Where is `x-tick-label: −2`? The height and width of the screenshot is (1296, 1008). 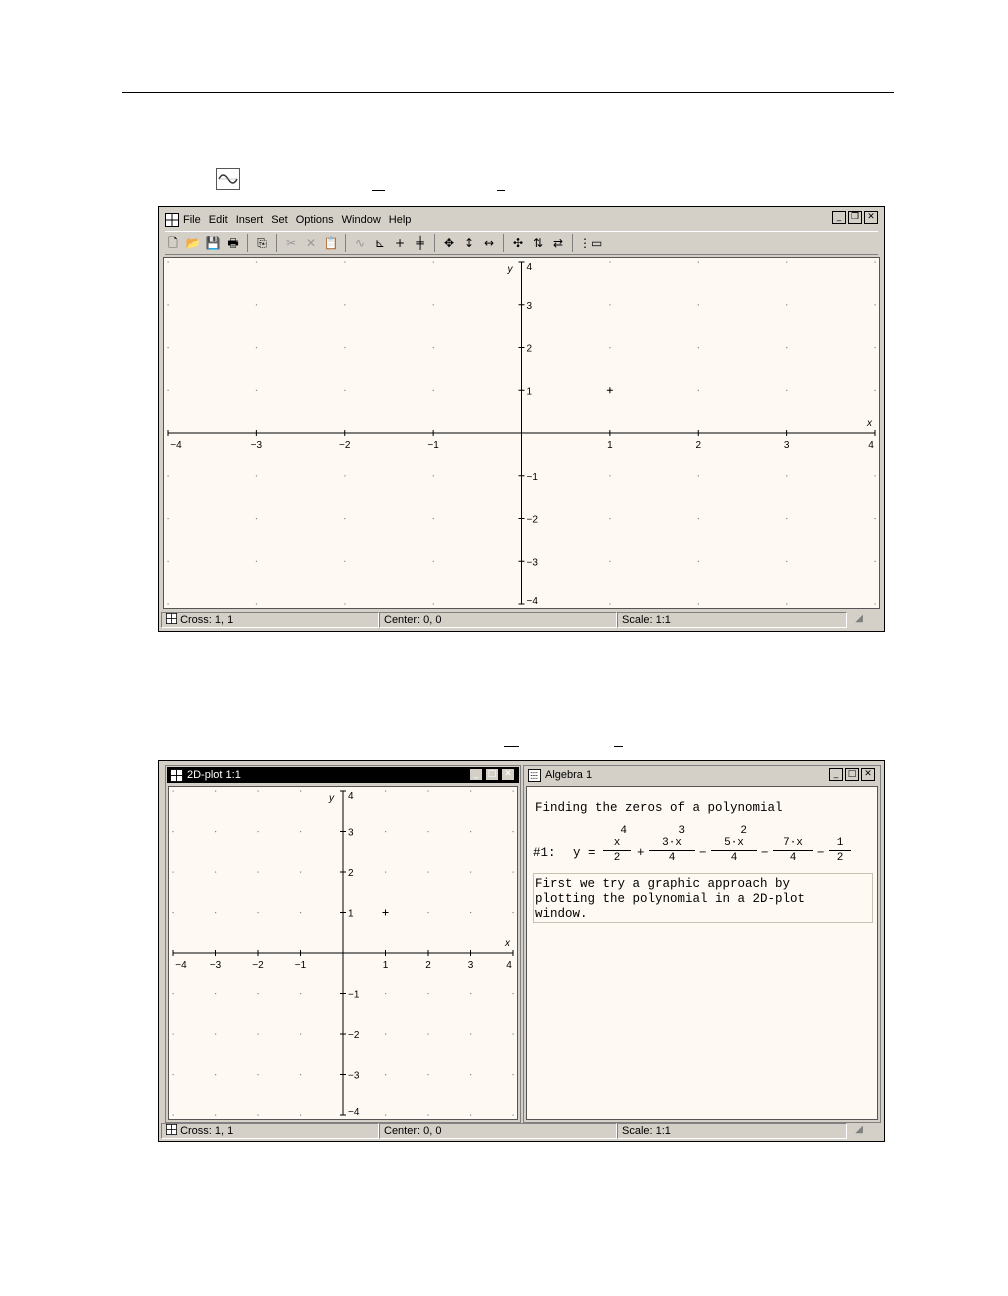 x-tick-label: −2 is located at coordinates (345, 445).